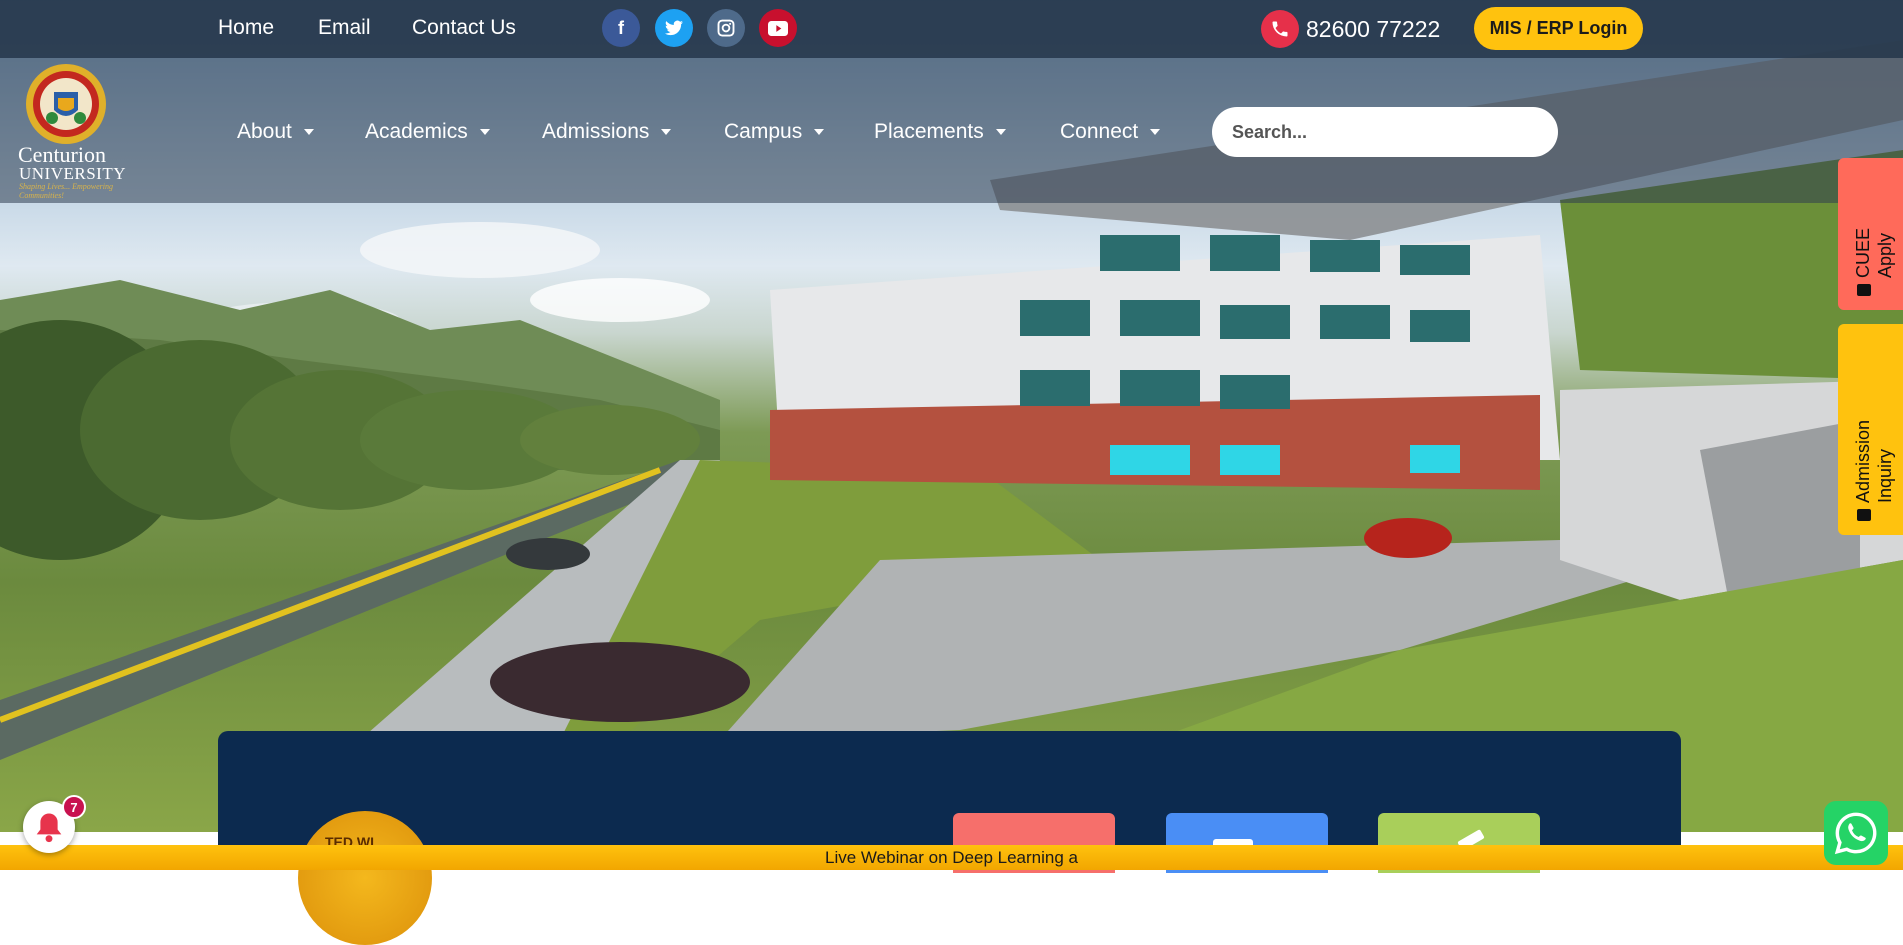 The image size is (1903, 945). I want to click on cuee-tab-line1: CUEE, so click(1863, 252).